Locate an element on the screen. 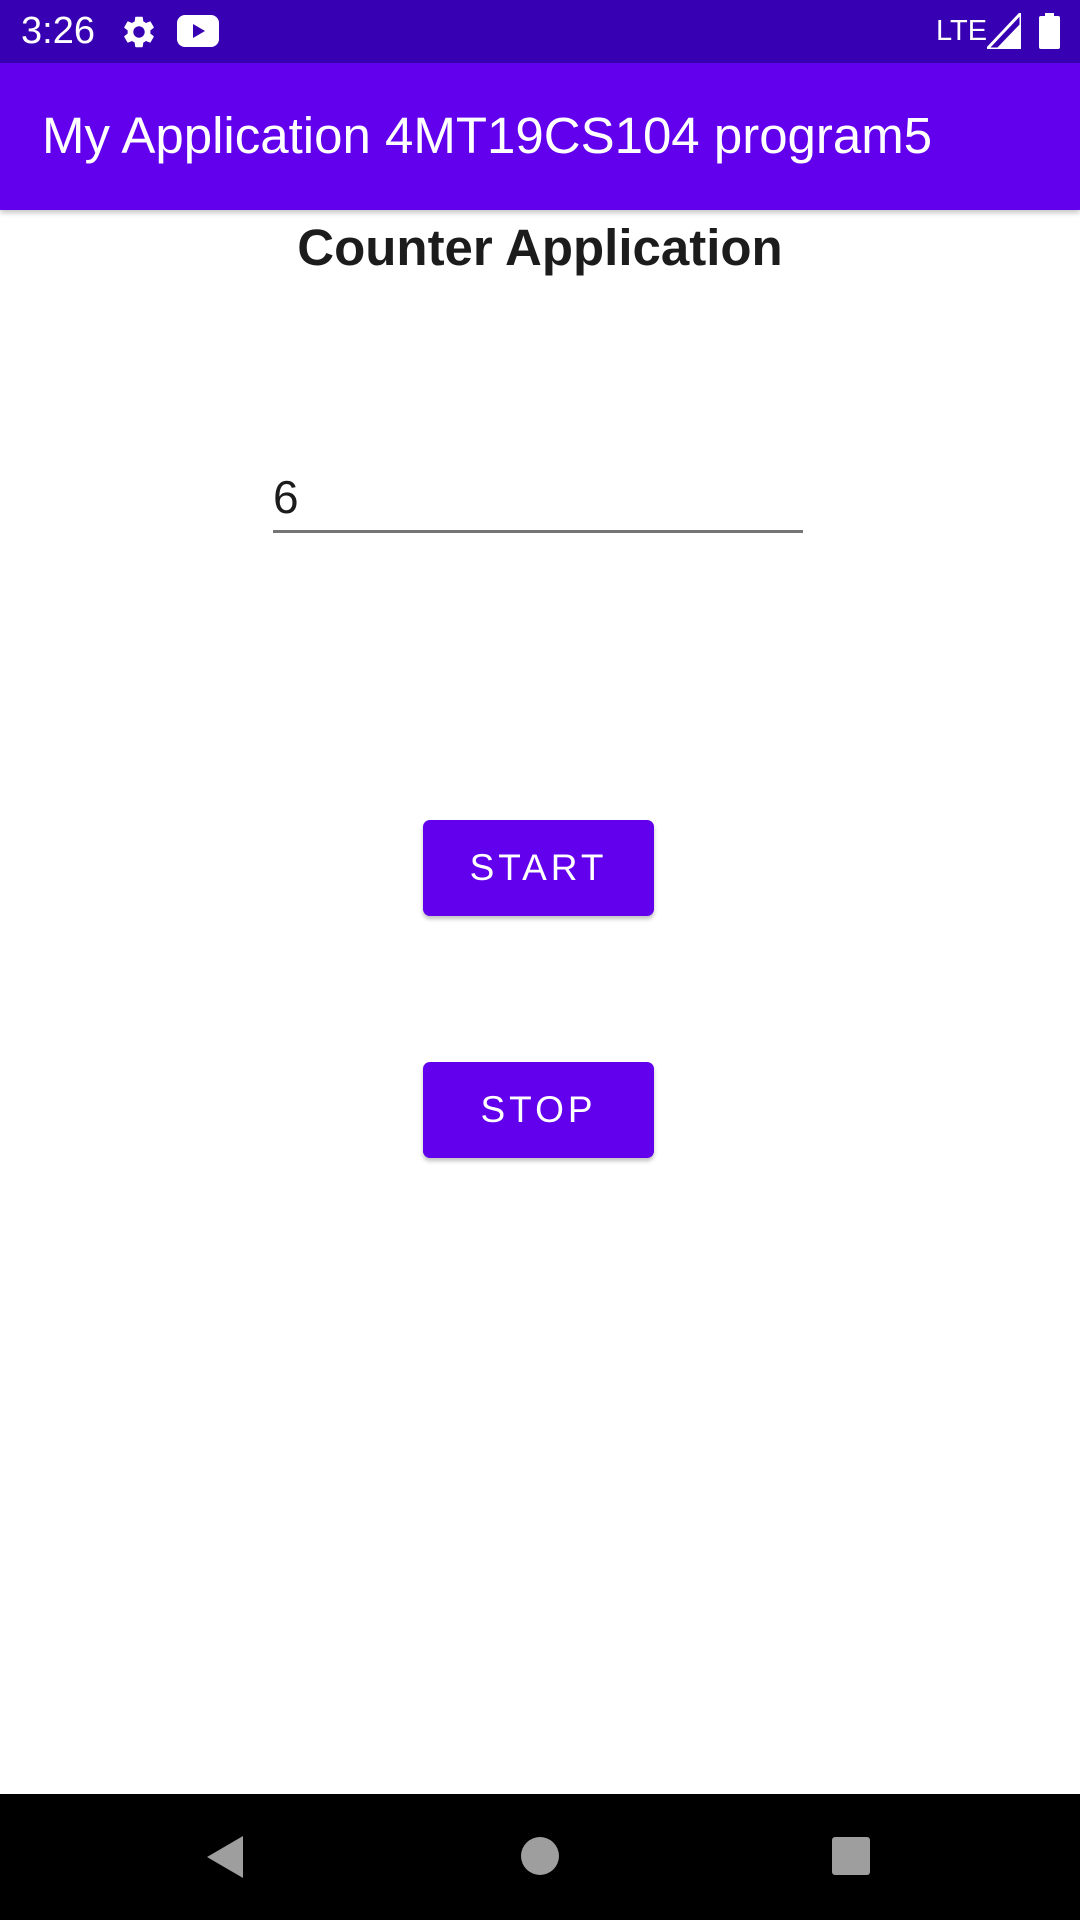  home-icon is located at coordinates (540, 1856).